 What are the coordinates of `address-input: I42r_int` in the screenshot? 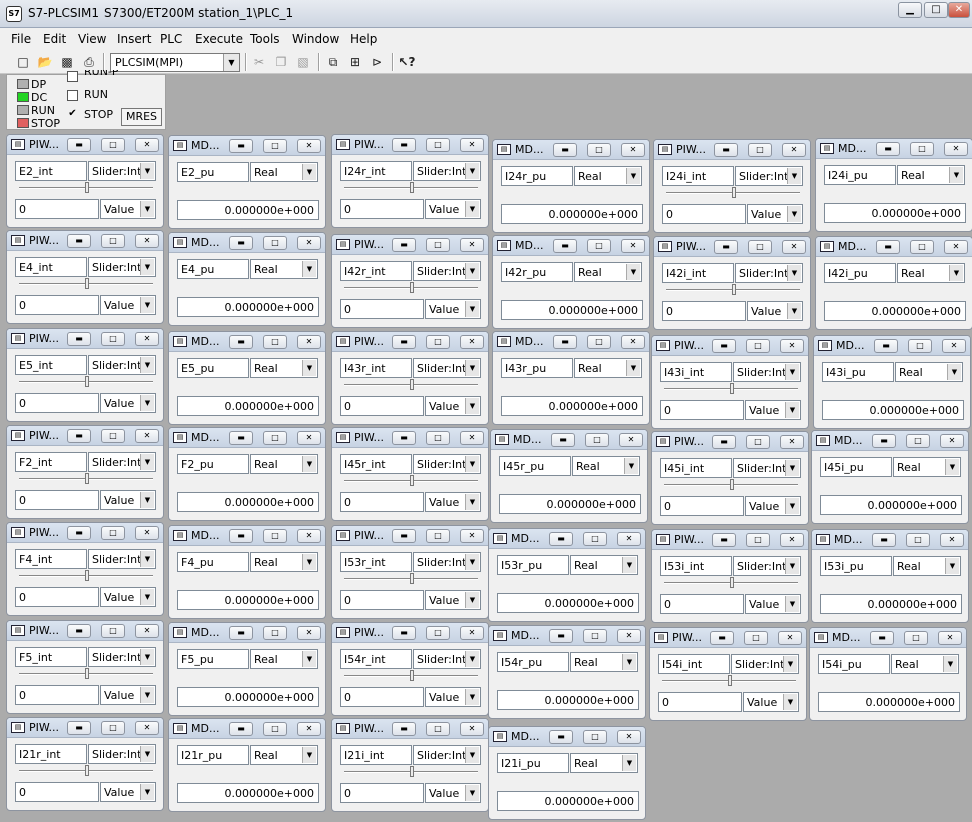 It's located at (376, 271).